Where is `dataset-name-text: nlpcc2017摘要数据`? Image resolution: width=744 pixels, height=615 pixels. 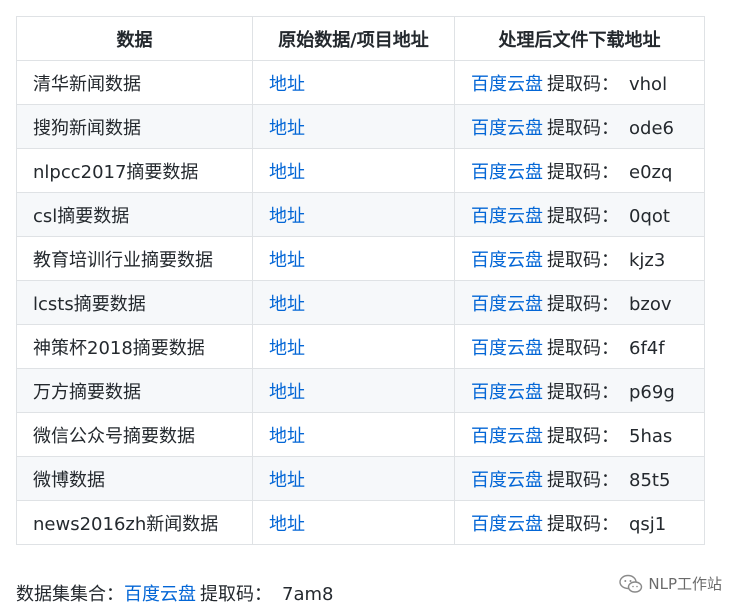 dataset-name-text: nlpcc2017摘要数据 is located at coordinates (116, 172).